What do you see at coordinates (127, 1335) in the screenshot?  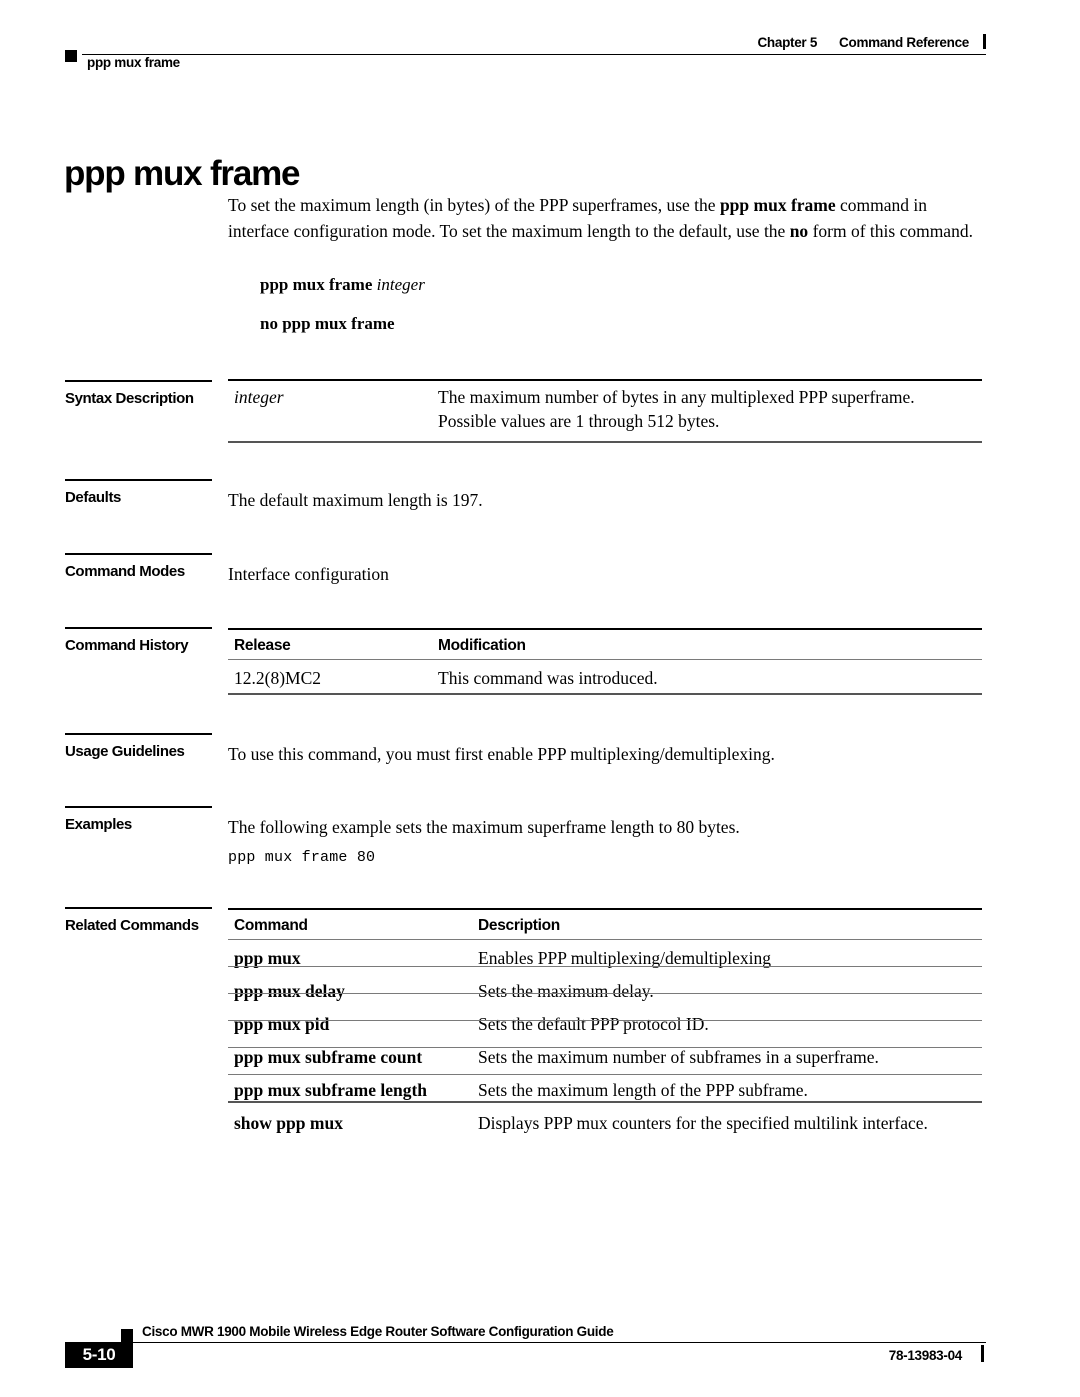 I see `footer-square-bullet-icon` at bounding box center [127, 1335].